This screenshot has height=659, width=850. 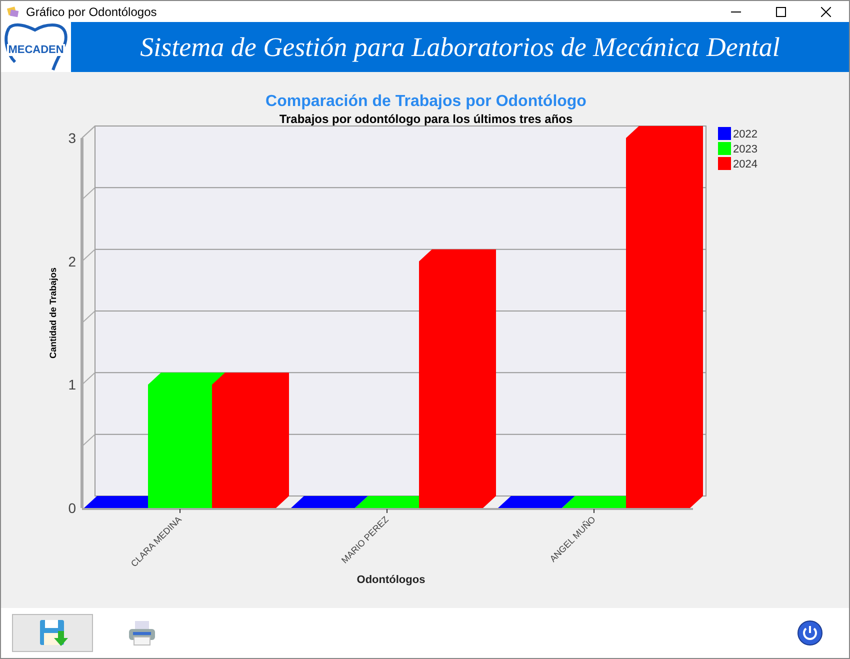 What do you see at coordinates (745, 134) in the screenshot?
I see `legend-label: 2022` at bounding box center [745, 134].